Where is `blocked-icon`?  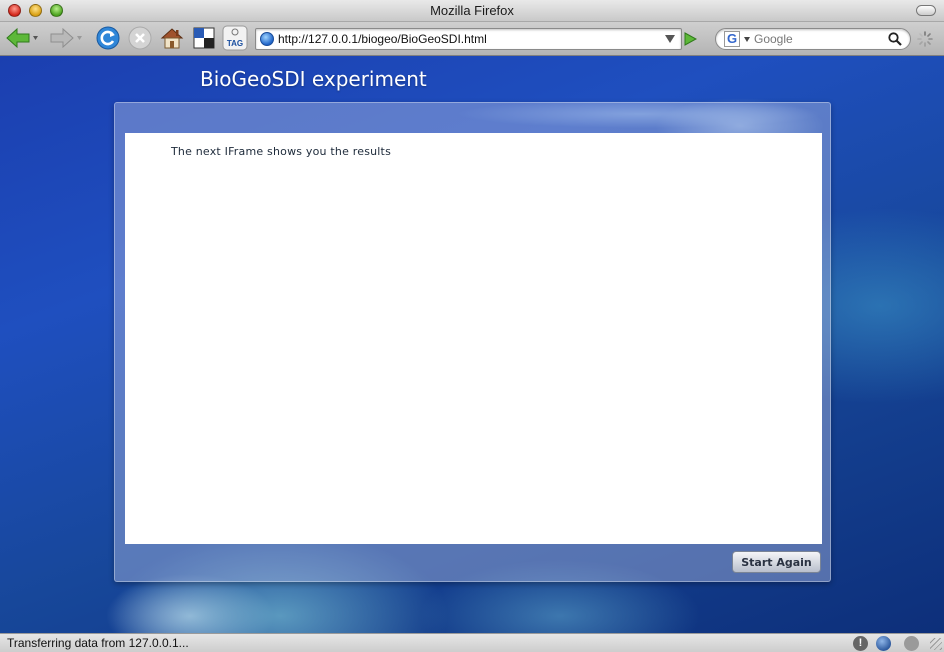 blocked-icon is located at coordinates (911, 643).